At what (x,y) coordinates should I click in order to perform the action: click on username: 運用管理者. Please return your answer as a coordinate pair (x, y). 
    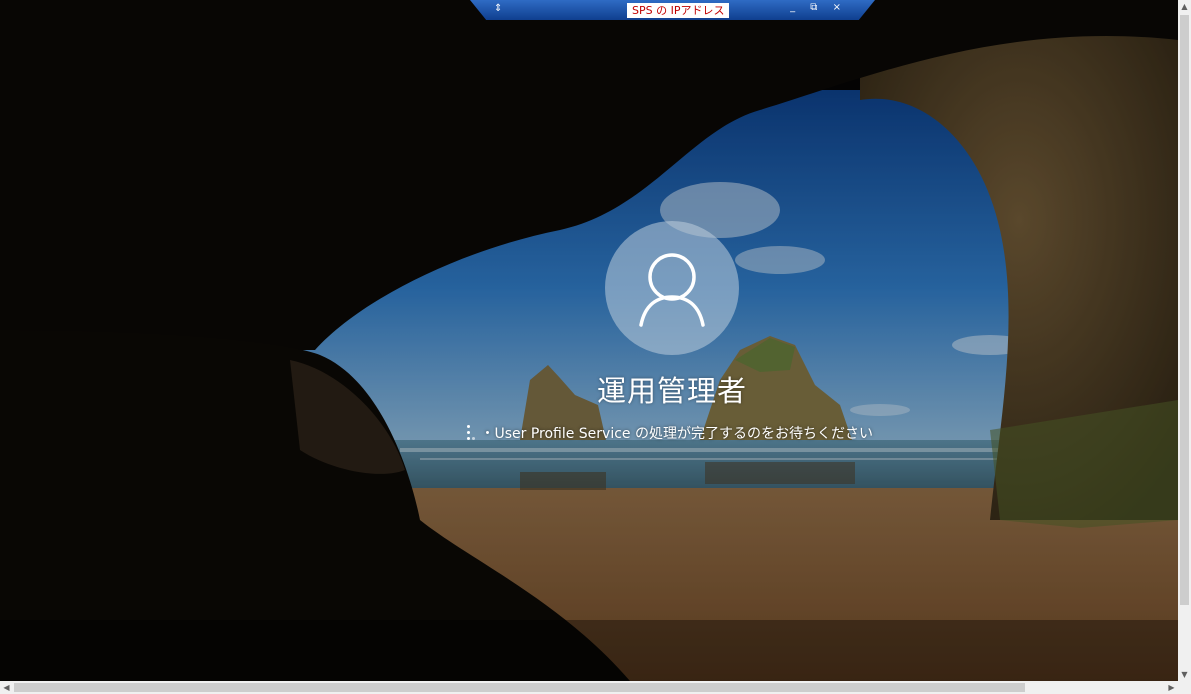
    Looking at the image, I should click on (671, 391).